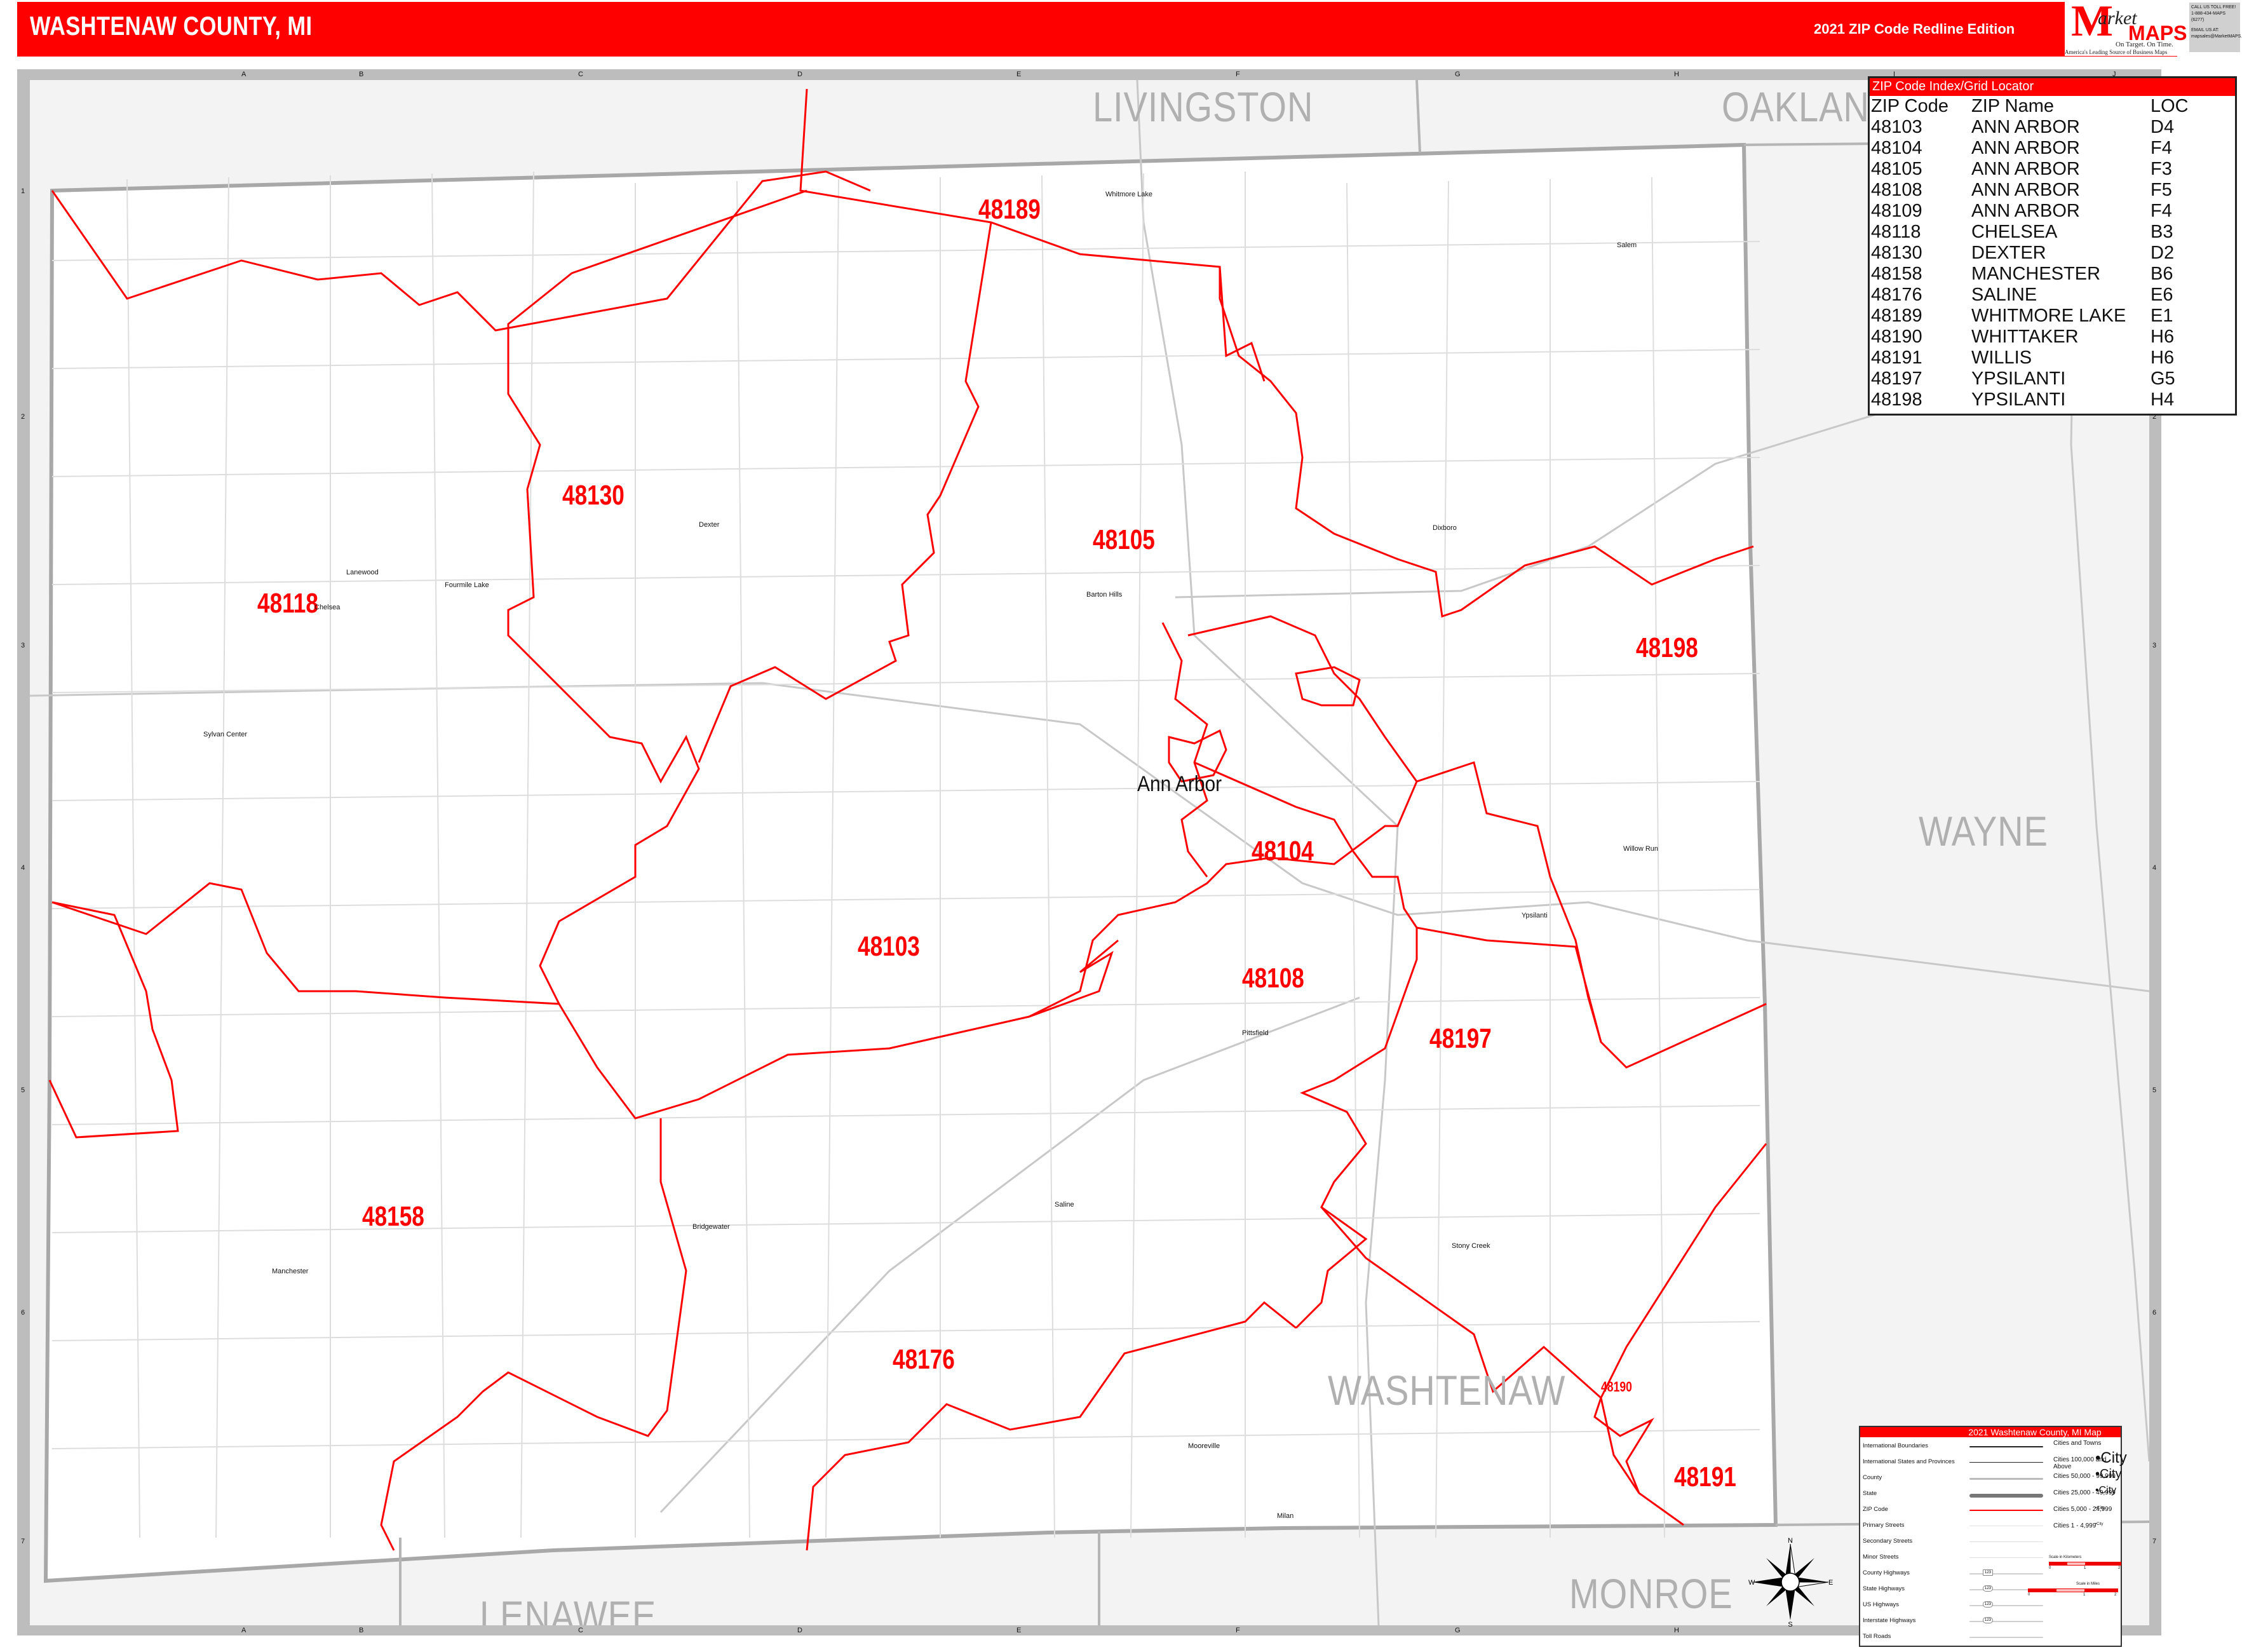  I want to click on zip-code-cell: 48108, so click(1896, 190).